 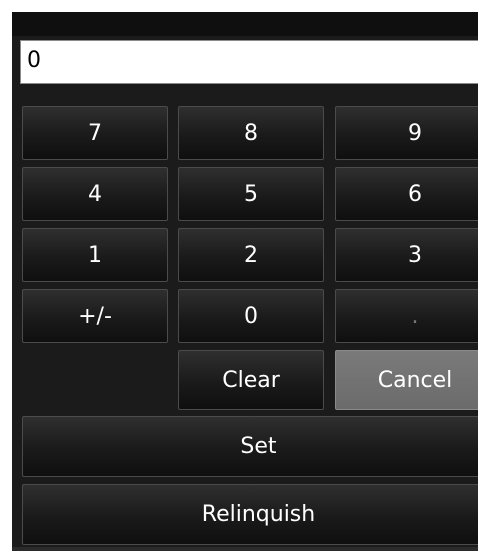 What do you see at coordinates (95, 316) in the screenshot?
I see `key-plus-minus: +/-` at bounding box center [95, 316].